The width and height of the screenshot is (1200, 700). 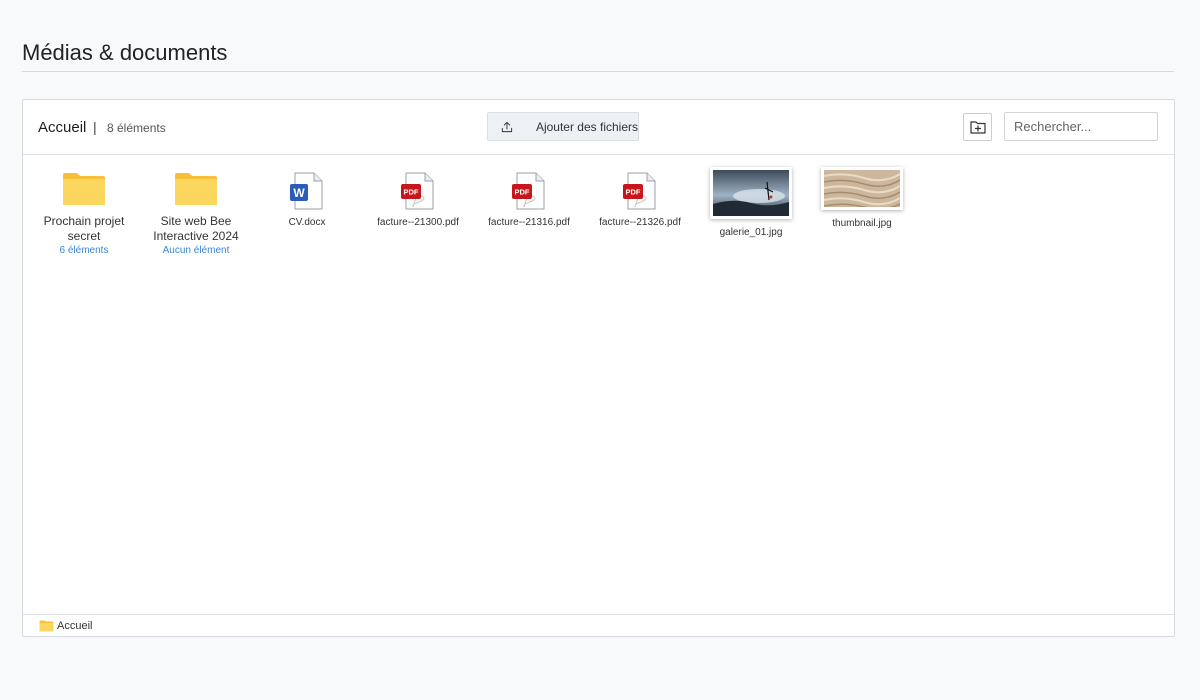 I want to click on new-folder-button, so click(x=977, y=127).